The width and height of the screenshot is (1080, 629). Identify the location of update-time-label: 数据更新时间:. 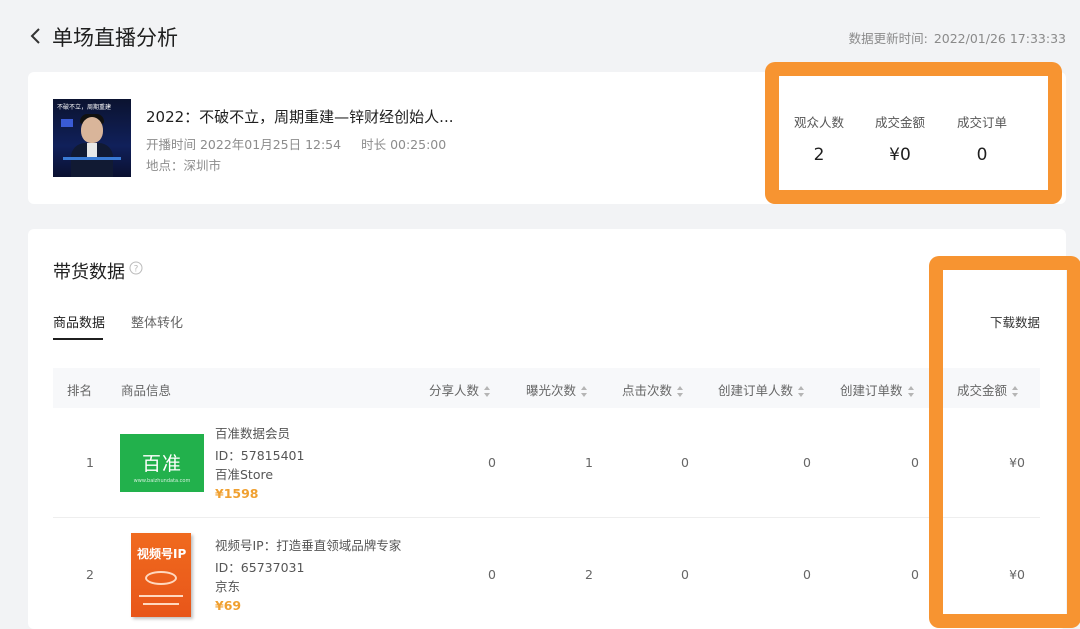
(888, 38).